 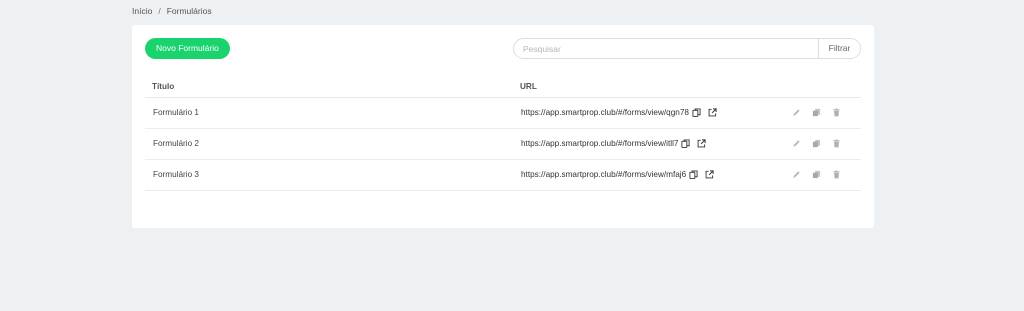 I want to click on form-title: Formulário 1, so click(x=329, y=113).